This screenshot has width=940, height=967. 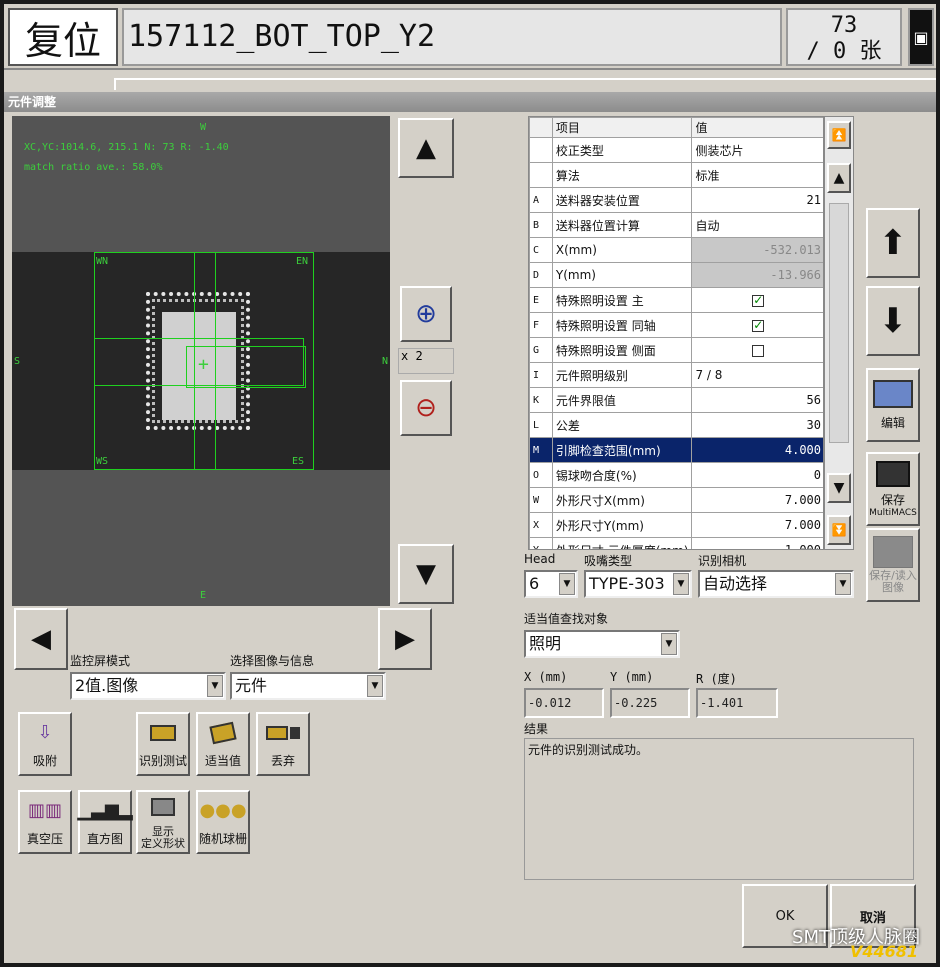 I want to click on table-row: Y外形尺寸 元件厚度(mm)1.000, so click(x=676, y=543).